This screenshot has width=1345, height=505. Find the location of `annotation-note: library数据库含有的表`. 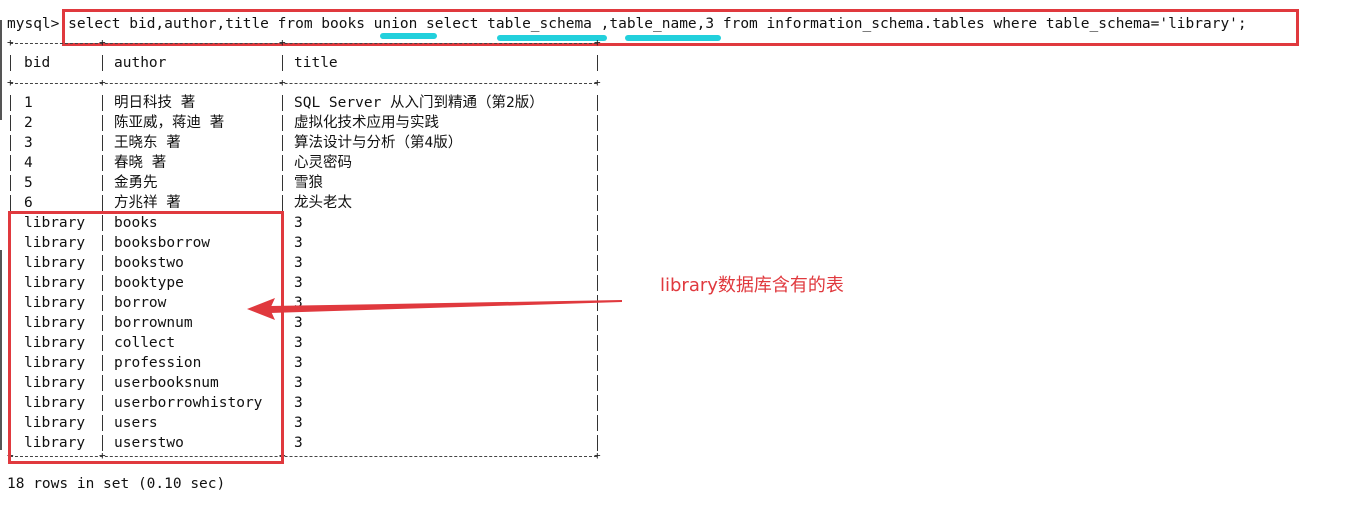

annotation-note: library数据库含有的表 is located at coordinates (752, 285).